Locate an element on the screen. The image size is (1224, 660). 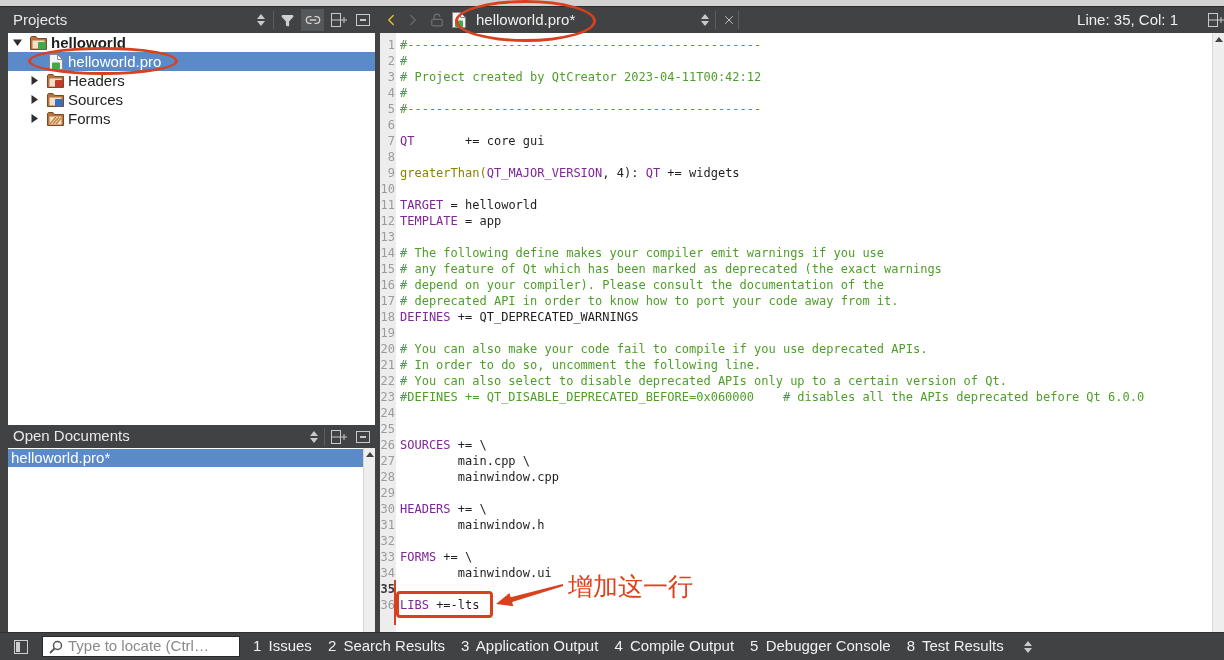
code-line: TARGET = helloworld is located at coordinates (469, 205).